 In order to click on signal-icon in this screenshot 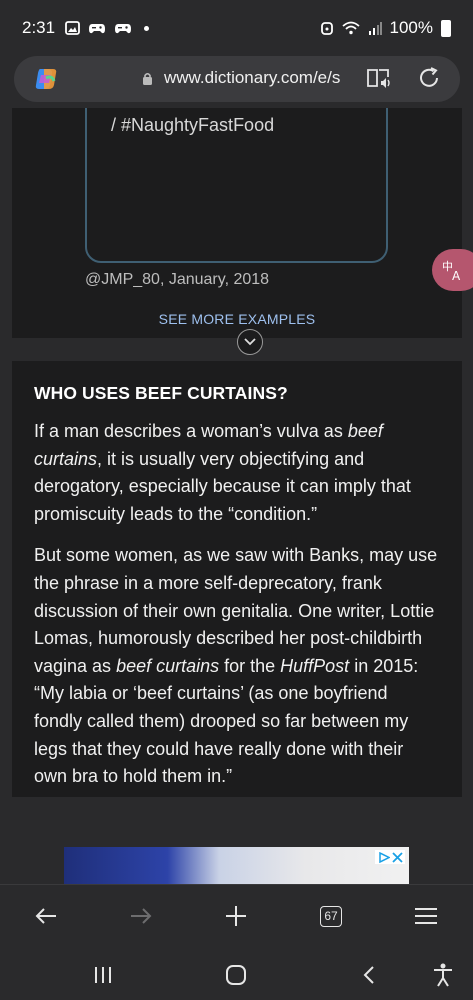, I will do `click(375, 28)`.